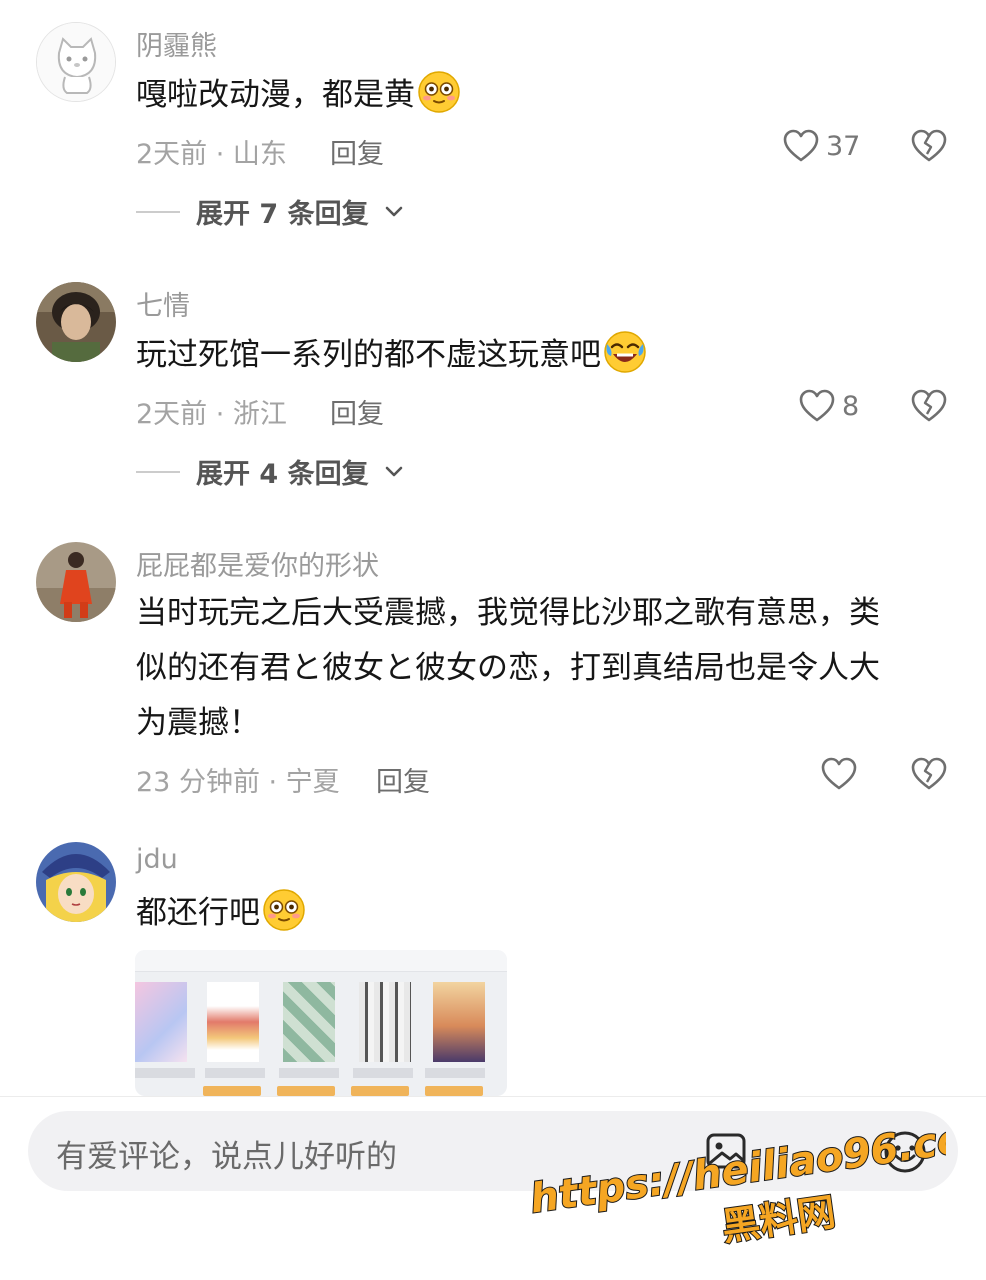  What do you see at coordinates (321, 961) in the screenshot?
I see `attachment-toolbar` at bounding box center [321, 961].